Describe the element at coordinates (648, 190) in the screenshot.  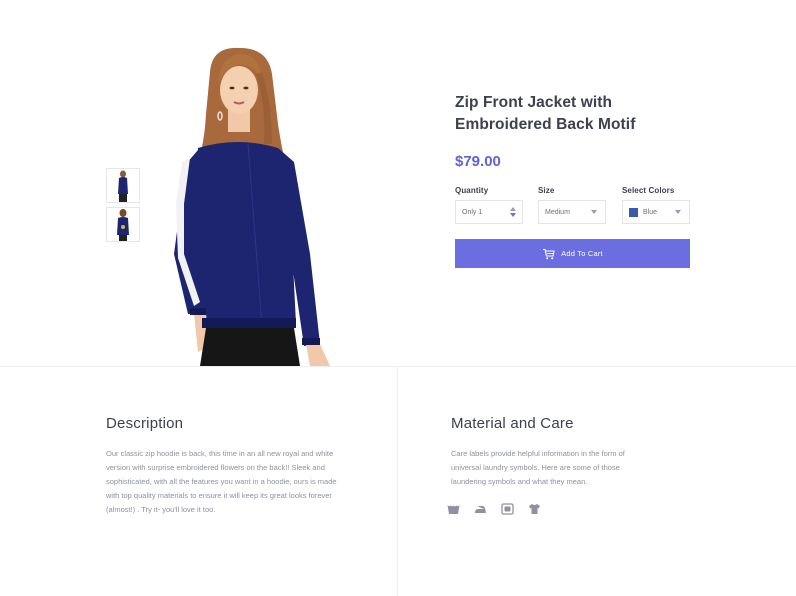
I see `color-label: Select Colors` at that location.